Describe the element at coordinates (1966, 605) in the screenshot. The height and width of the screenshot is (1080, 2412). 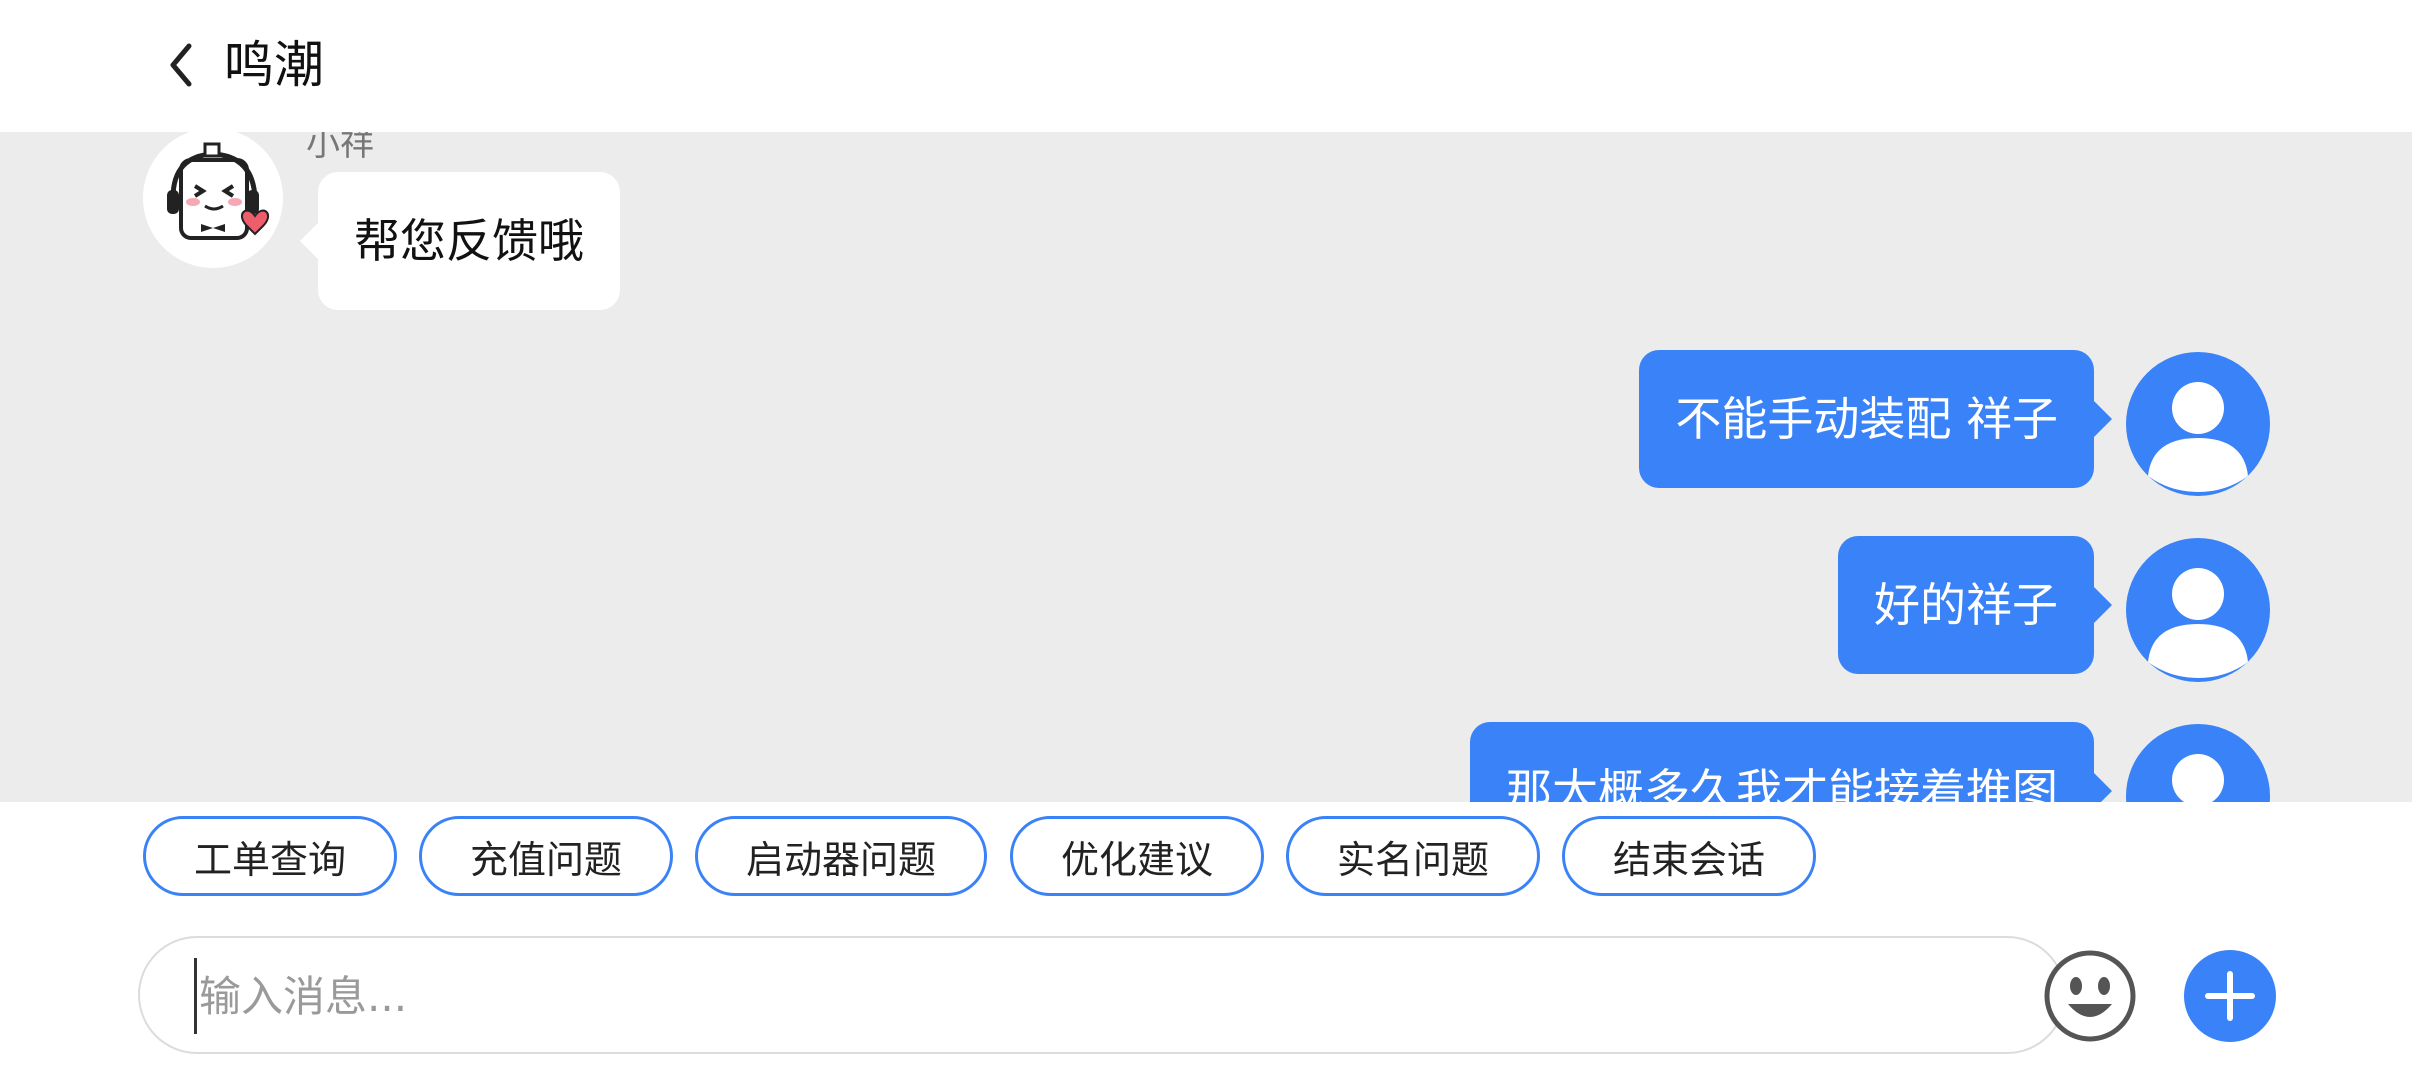
I see `message-text: 好的祥子` at that location.